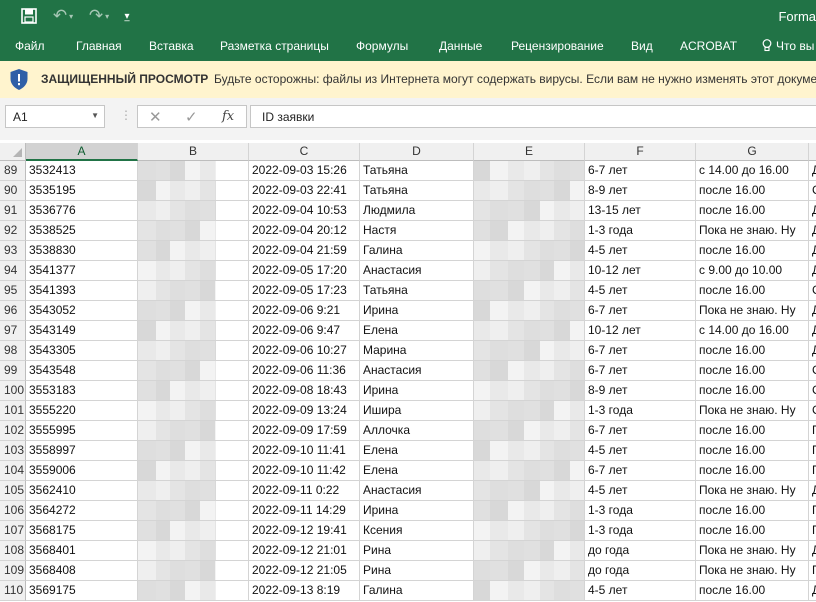 The image size is (816, 602). Describe the element at coordinates (82, 591) in the screenshot. I see `cell-a: 3569175` at that location.